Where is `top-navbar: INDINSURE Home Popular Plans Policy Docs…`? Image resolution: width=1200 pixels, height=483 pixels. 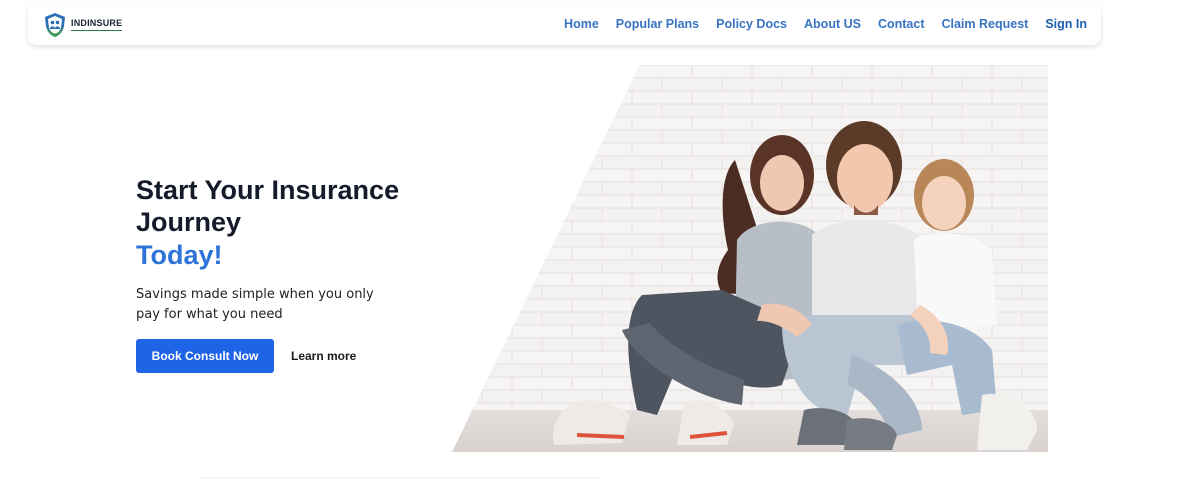 top-navbar: INDINSURE Home Popular Plans Policy Docs… is located at coordinates (564, 24).